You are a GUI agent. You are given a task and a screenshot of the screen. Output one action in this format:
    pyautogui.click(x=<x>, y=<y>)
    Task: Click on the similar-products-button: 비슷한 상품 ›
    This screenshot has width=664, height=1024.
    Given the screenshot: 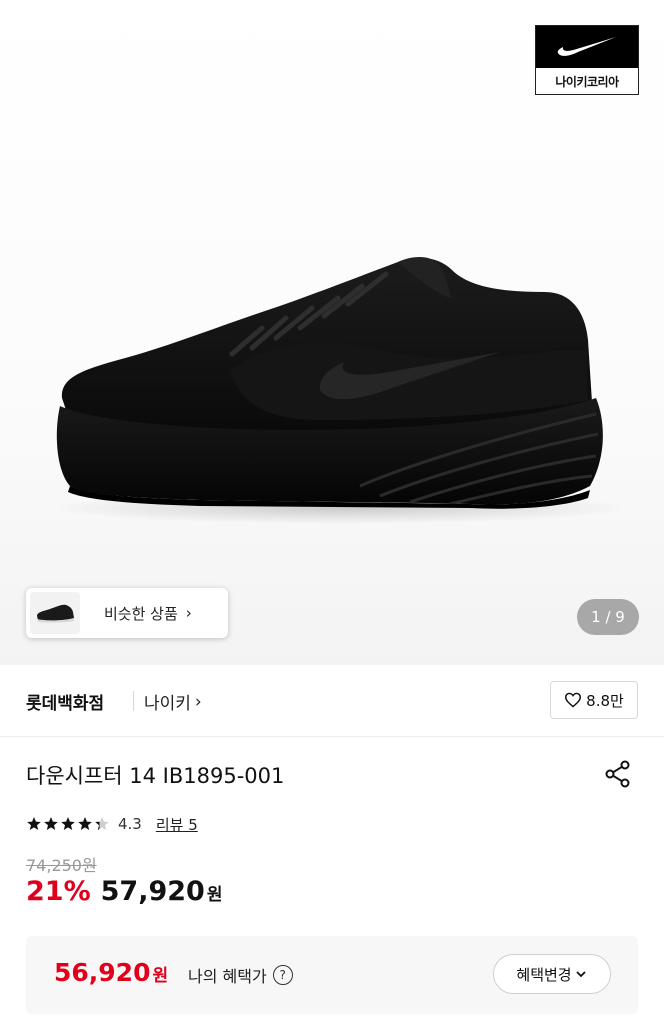 What is the action you would take?
    pyautogui.click(x=127, y=613)
    